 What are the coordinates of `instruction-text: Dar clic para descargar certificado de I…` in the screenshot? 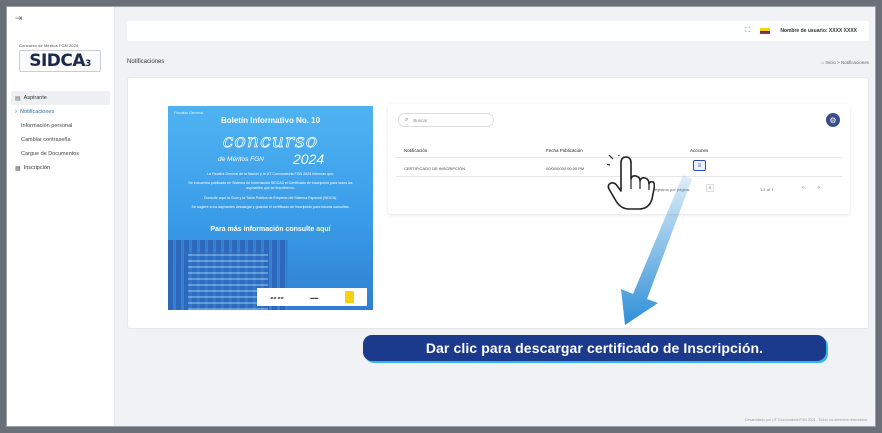 It's located at (594, 348).